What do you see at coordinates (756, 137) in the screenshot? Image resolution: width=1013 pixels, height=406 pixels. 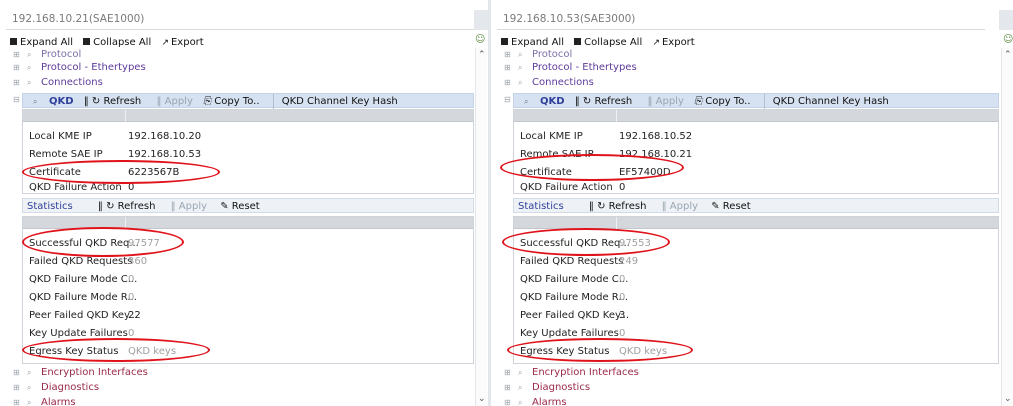 I see `setting-row-local-kme-ip: Local KME IP 192.168.10.52` at bounding box center [756, 137].